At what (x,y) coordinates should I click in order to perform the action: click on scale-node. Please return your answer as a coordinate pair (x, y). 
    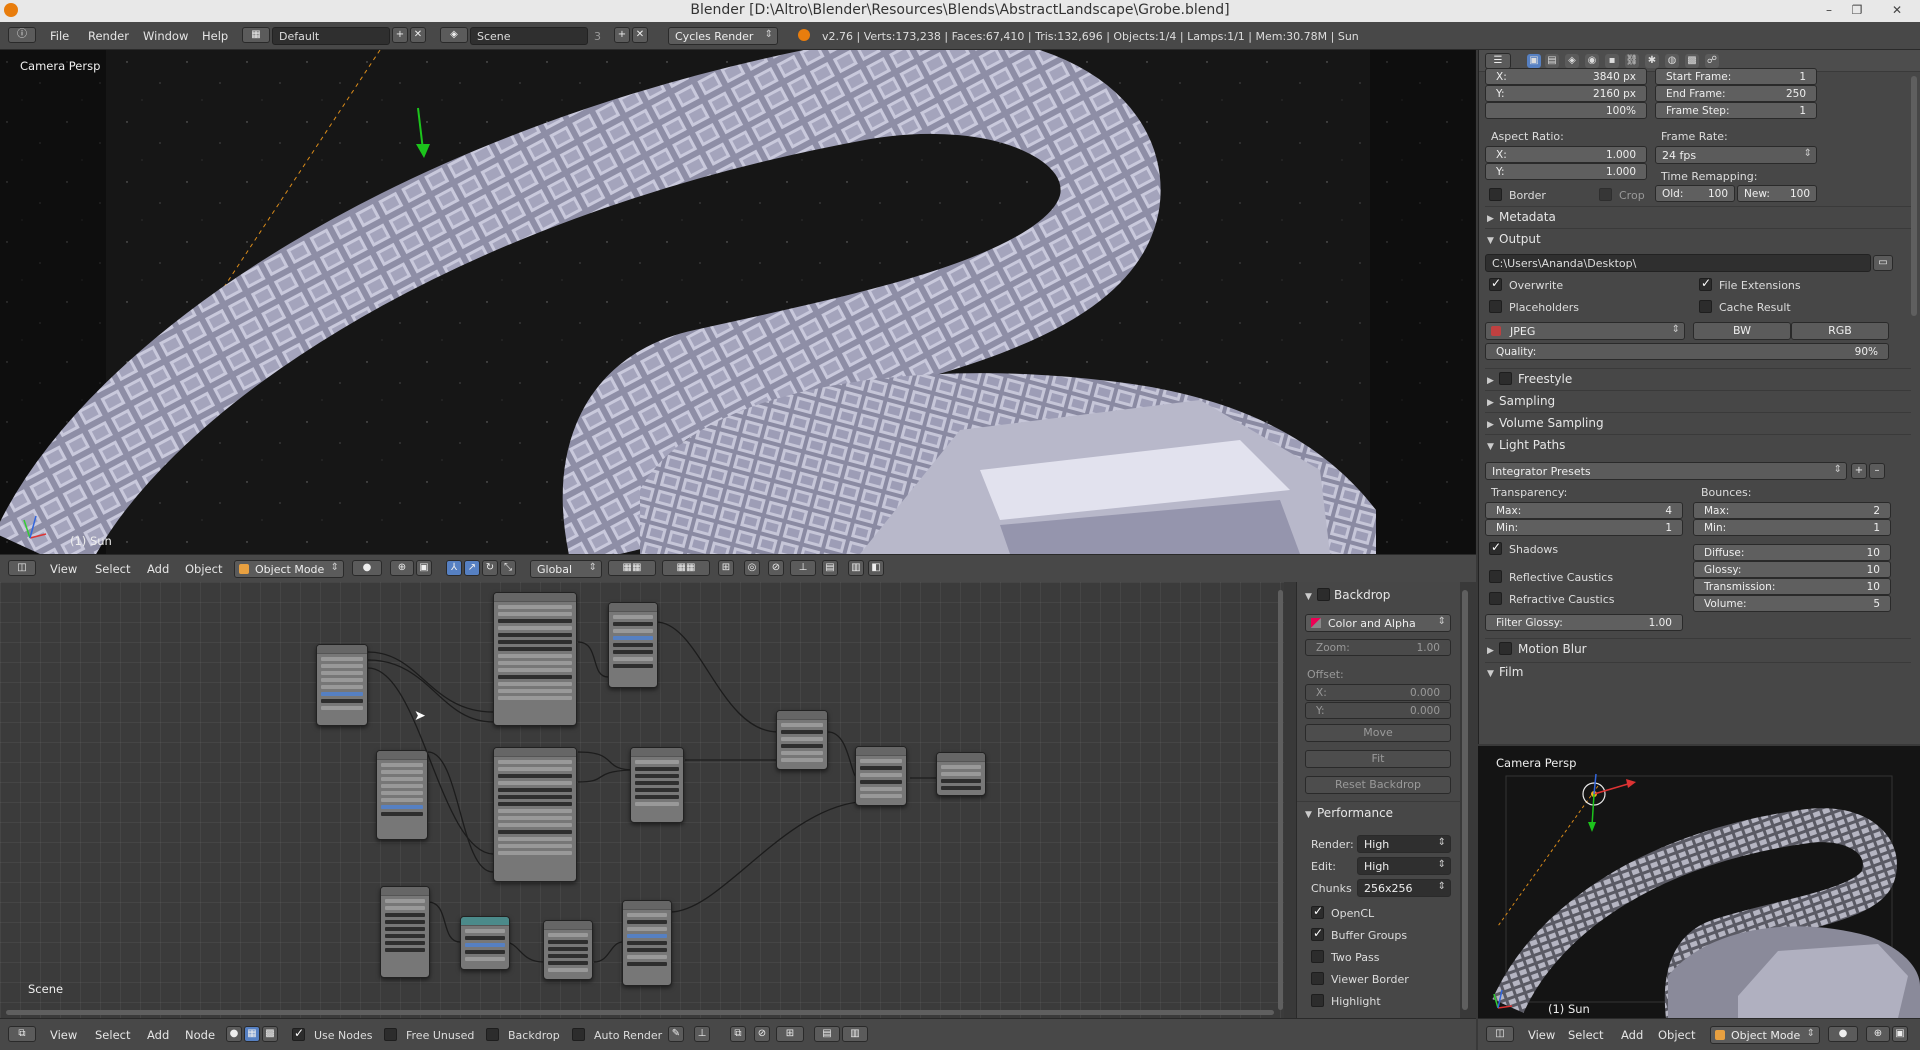
    Looking at the image, I should click on (485, 943).